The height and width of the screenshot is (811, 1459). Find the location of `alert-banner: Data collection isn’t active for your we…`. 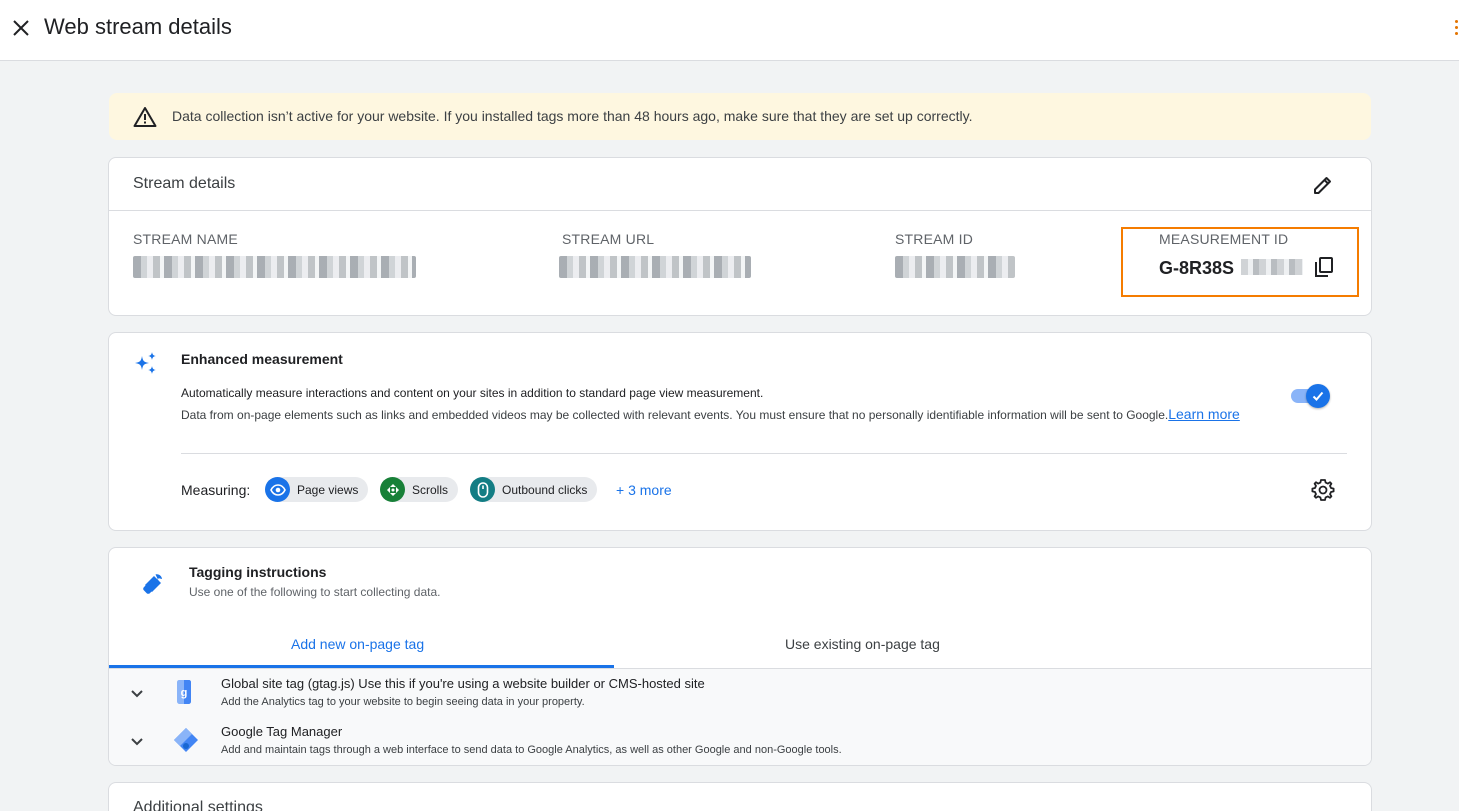

alert-banner: Data collection isn’t active for your we… is located at coordinates (740, 116).